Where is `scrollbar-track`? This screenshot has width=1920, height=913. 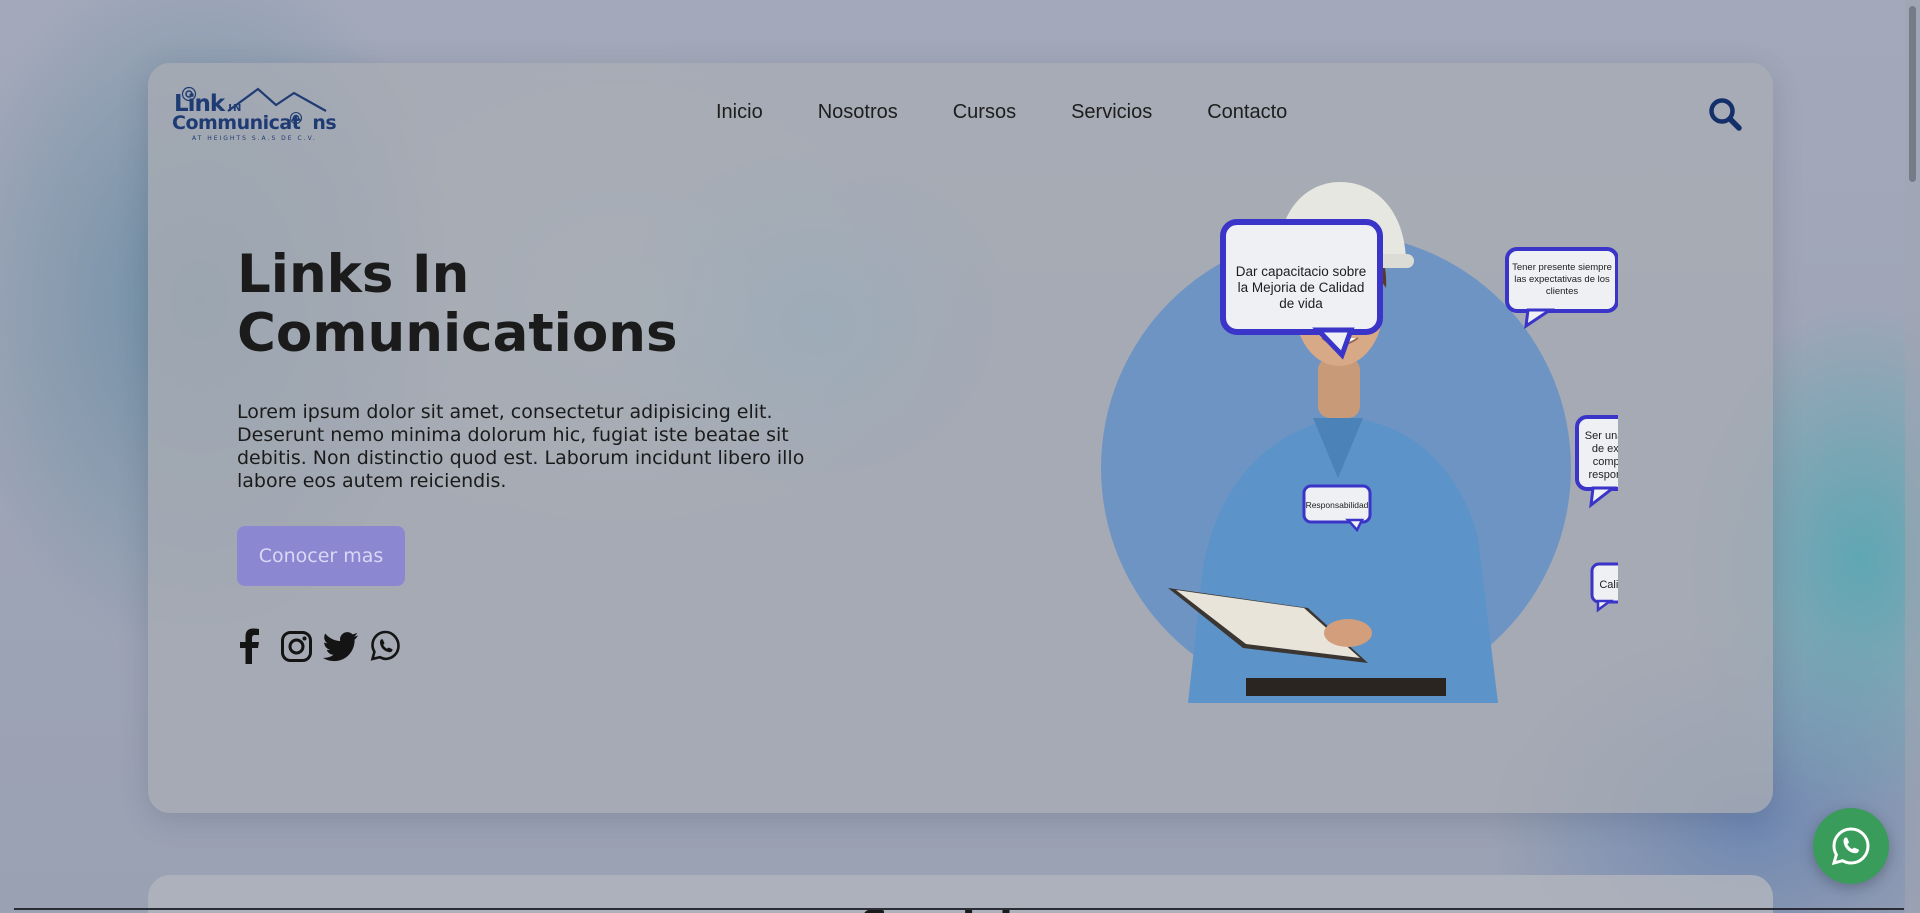 scrollbar-track is located at coordinates (1912, 456).